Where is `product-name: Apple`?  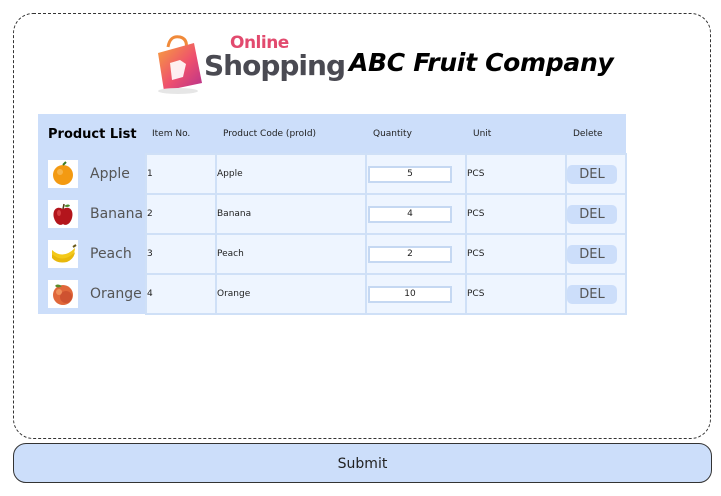
product-name: Apple is located at coordinates (110, 174).